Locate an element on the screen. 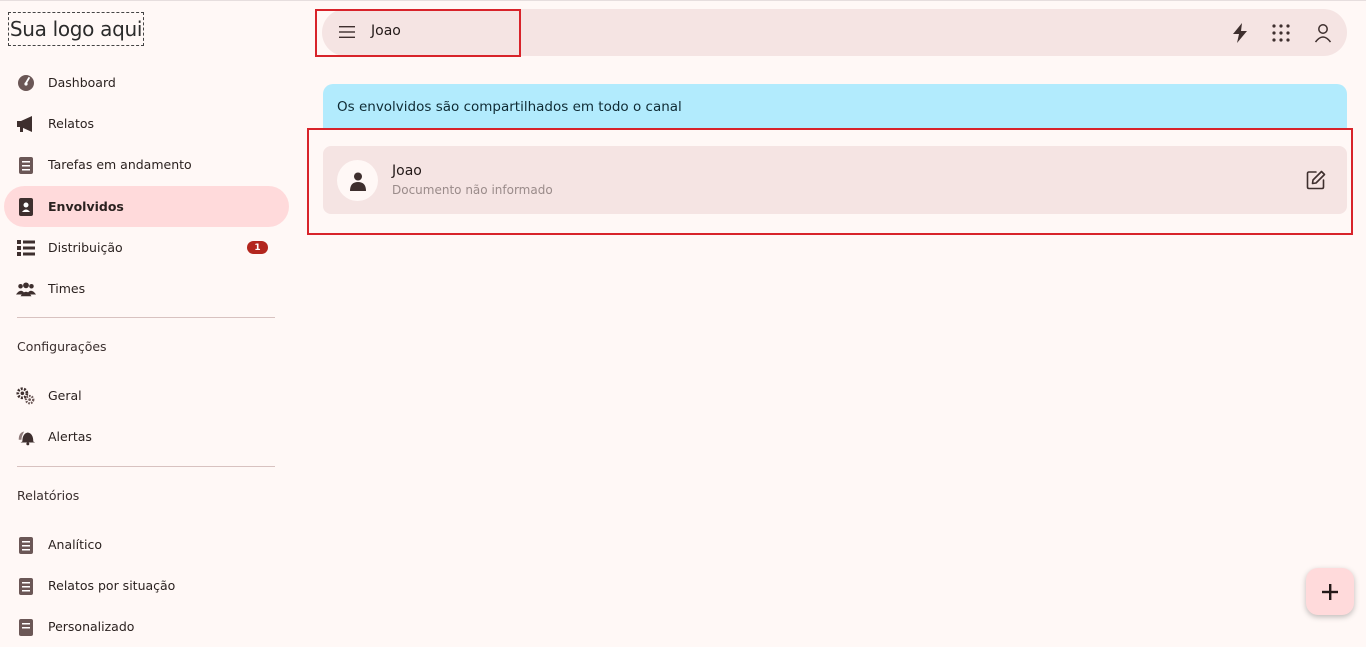 This screenshot has height=647, width=1366. sidebar-item-relatos-por-situacao: Relatos por situação is located at coordinates (146, 585).